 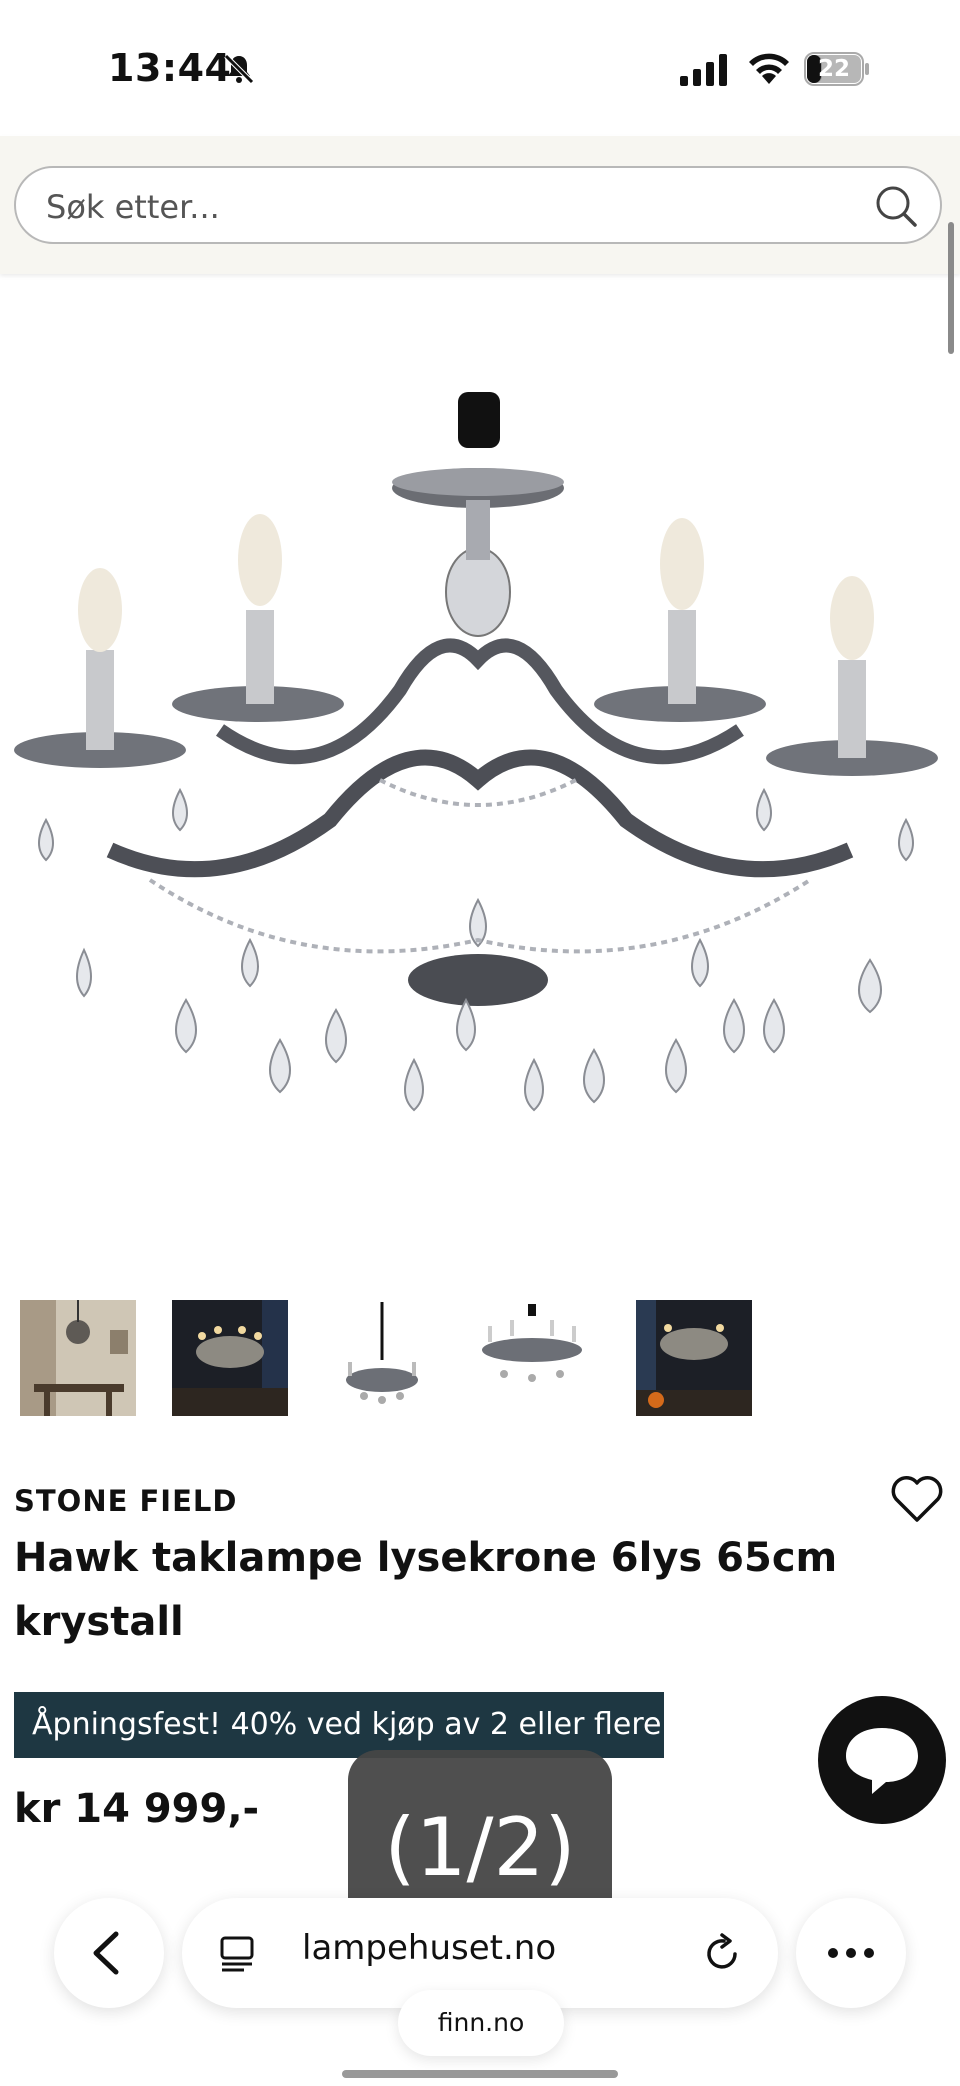 I want to click on search-box, so click(x=478, y=205).